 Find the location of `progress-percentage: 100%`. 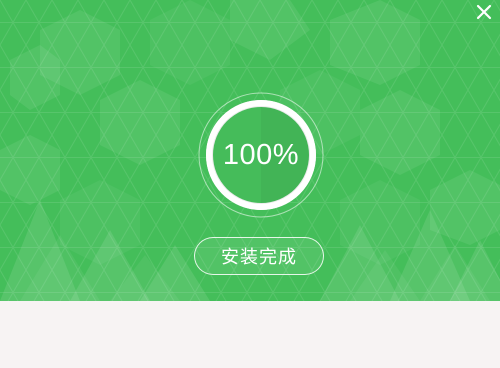

progress-percentage: 100% is located at coordinates (261, 154).